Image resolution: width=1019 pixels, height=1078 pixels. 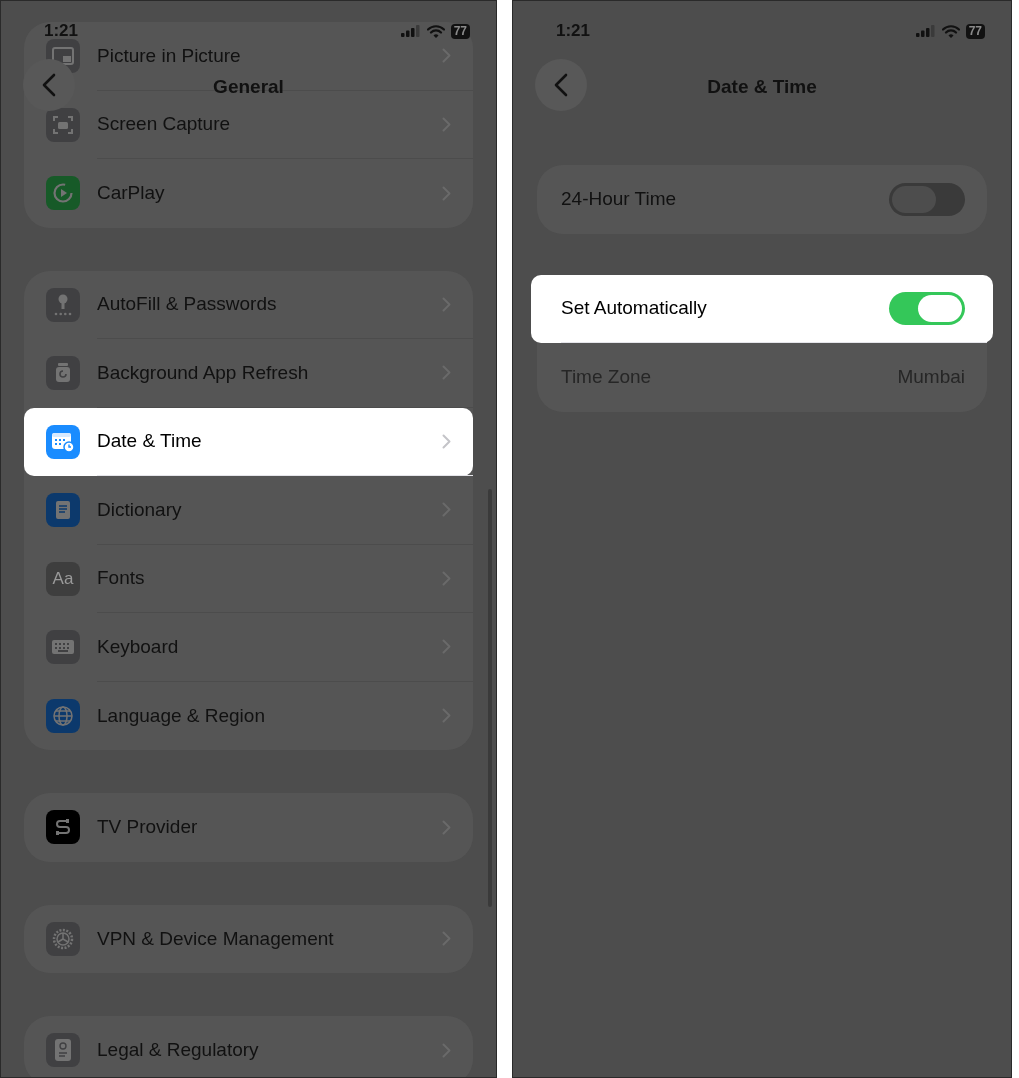 What do you see at coordinates (63, 715) in the screenshot?
I see `globe-icon` at bounding box center [63, 715].